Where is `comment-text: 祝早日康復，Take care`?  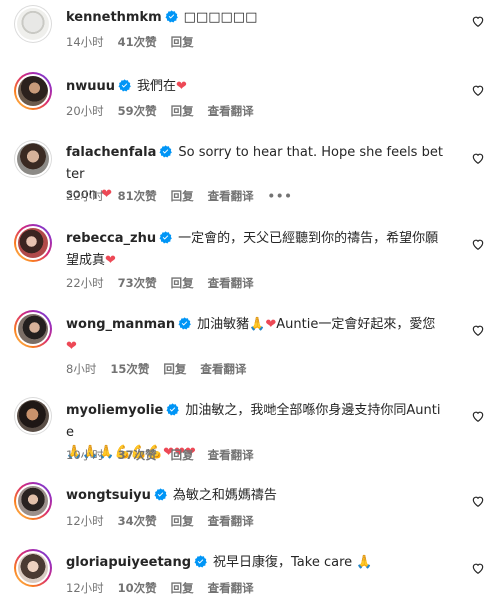 comment-text: 祝早日康復，Take care is located at coordinates (283, 562).